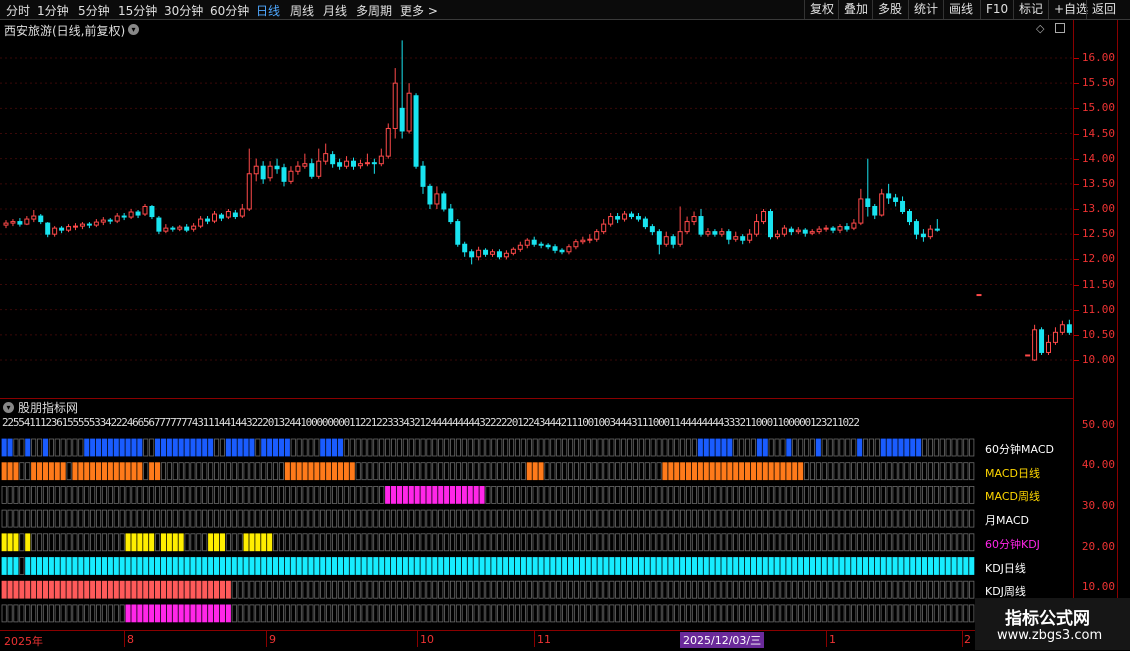 The image size is (1130, 651). Describe the element at coordinates (960, 9) in the screenshot. I see `draw-line-button: 画线` at that location.